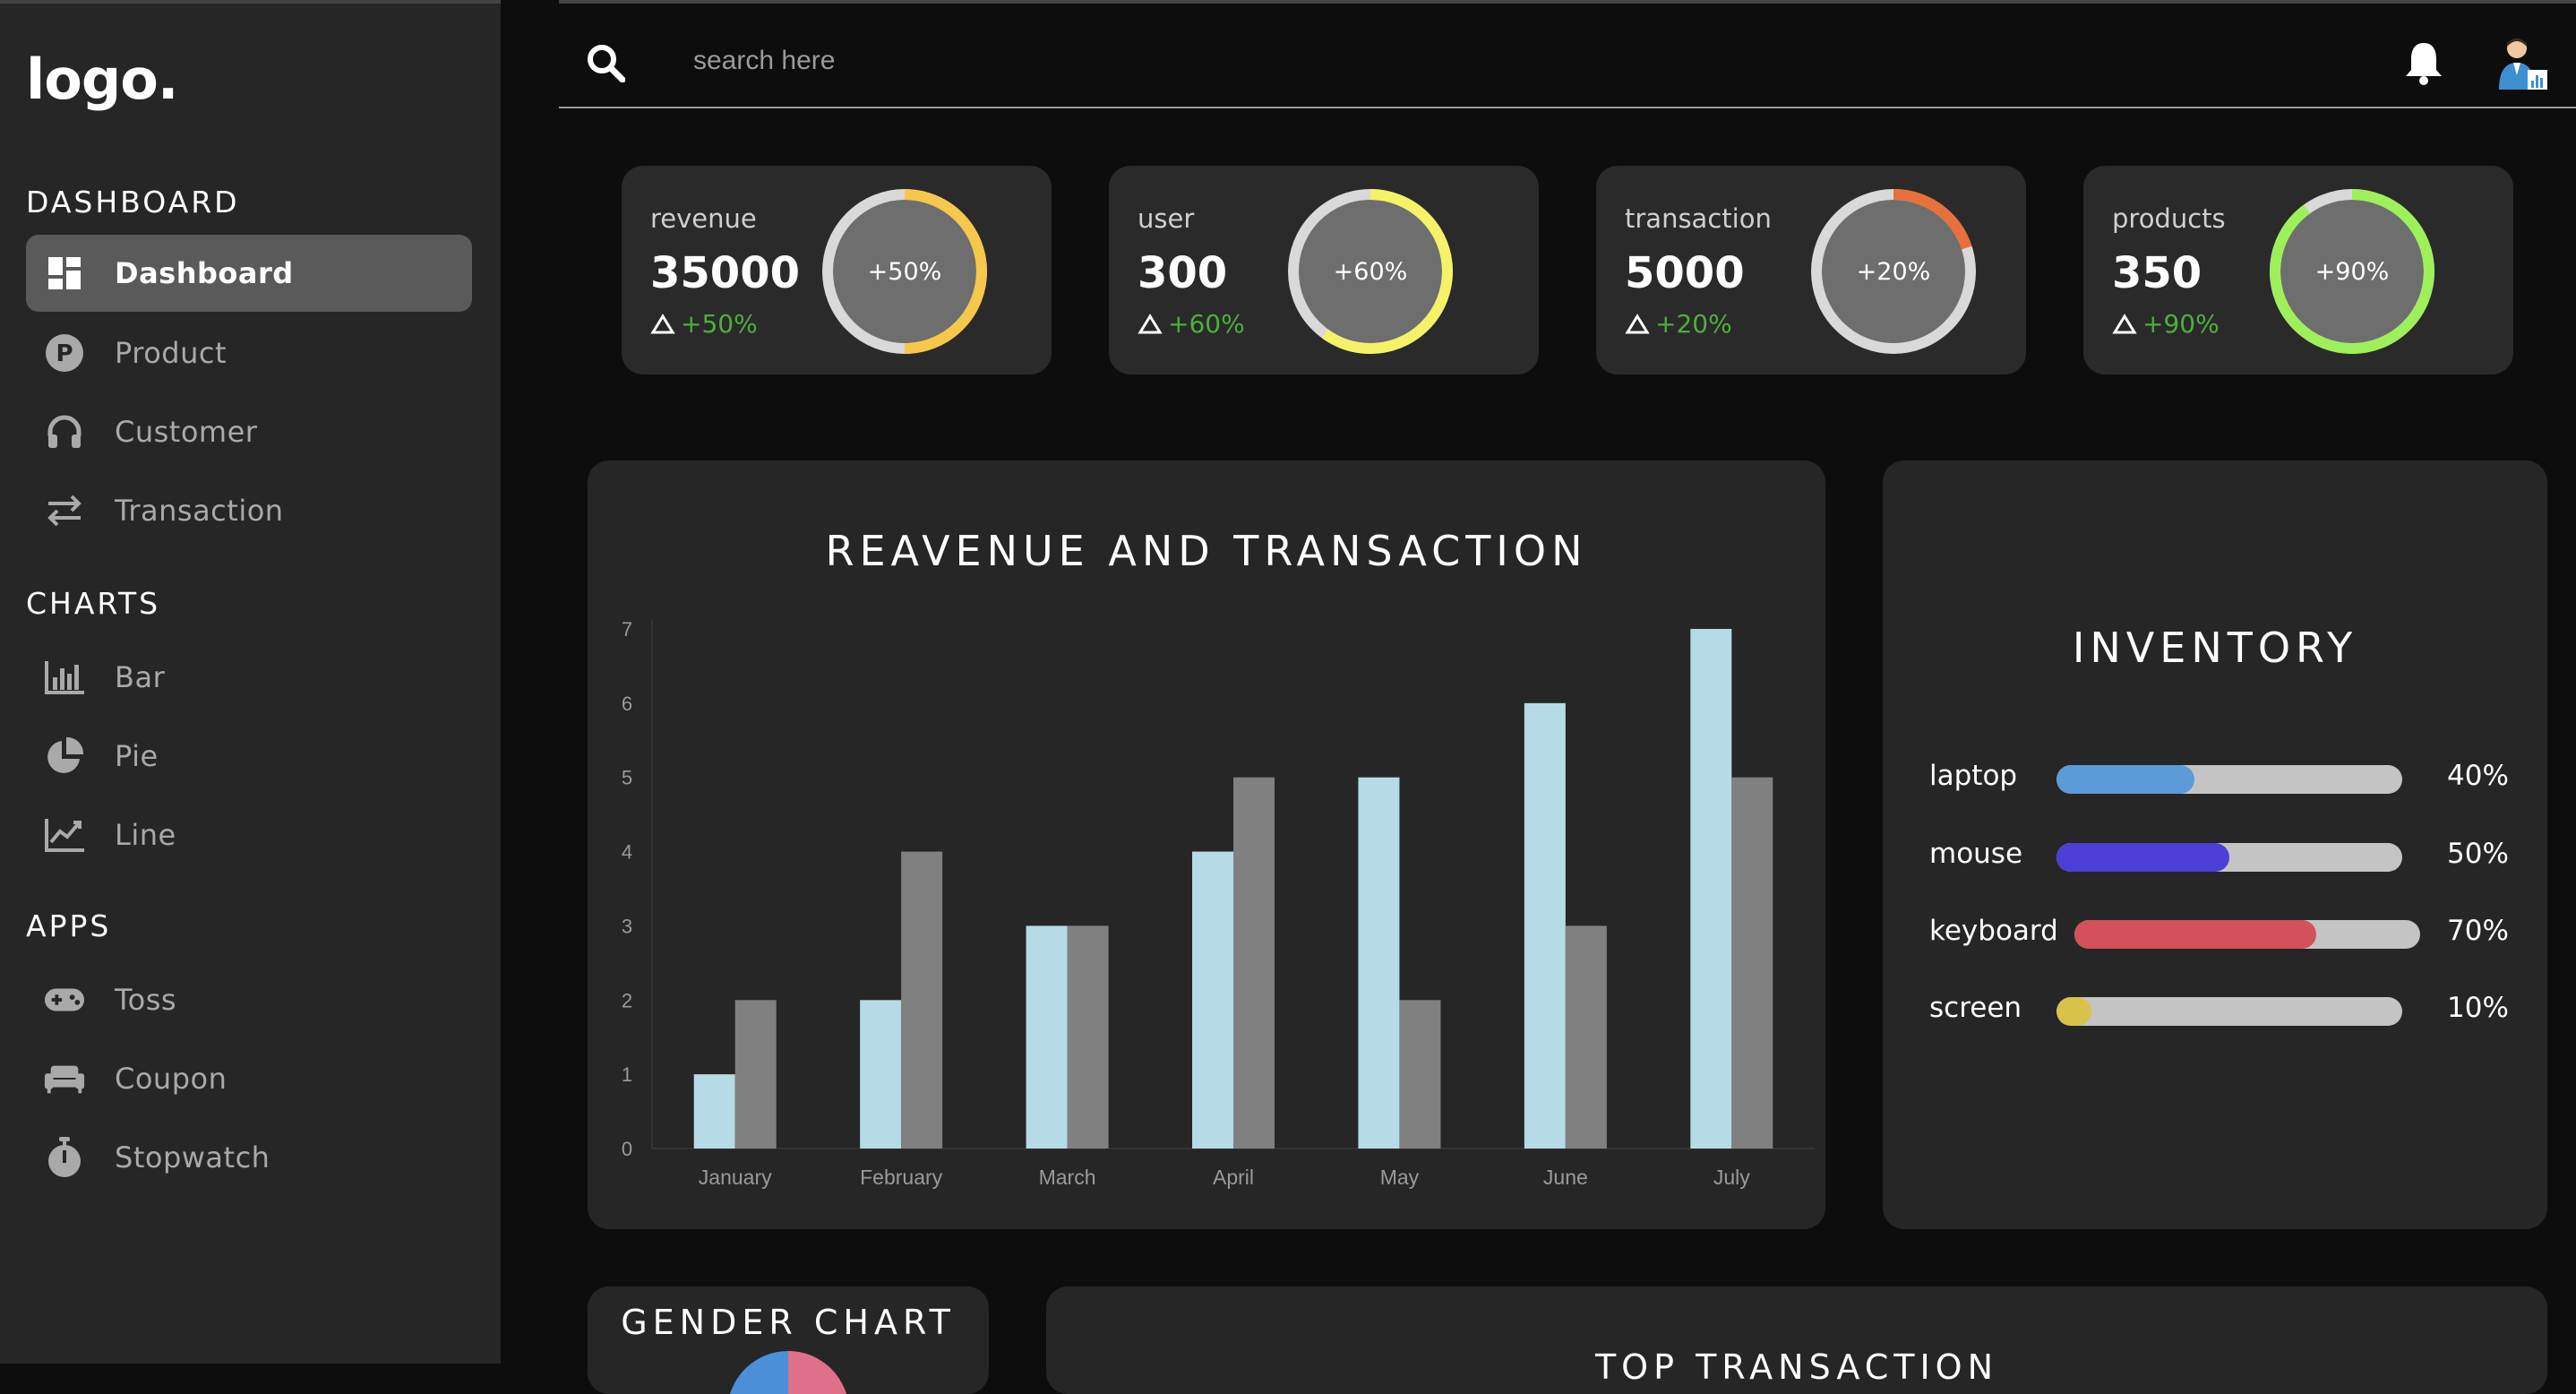 This screenshot has width=2576, height=1394. I want to click on pie-slice-male, so click(759, 1372).